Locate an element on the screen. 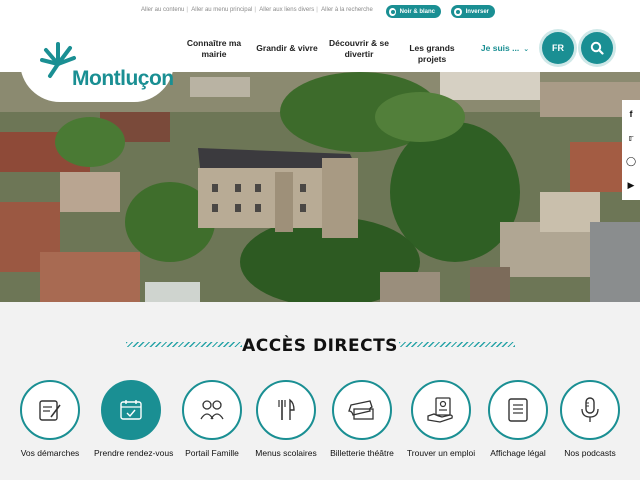 The height and width of the screenshot is (480, 640). language-button: FR is located at coordinates (558, 48).